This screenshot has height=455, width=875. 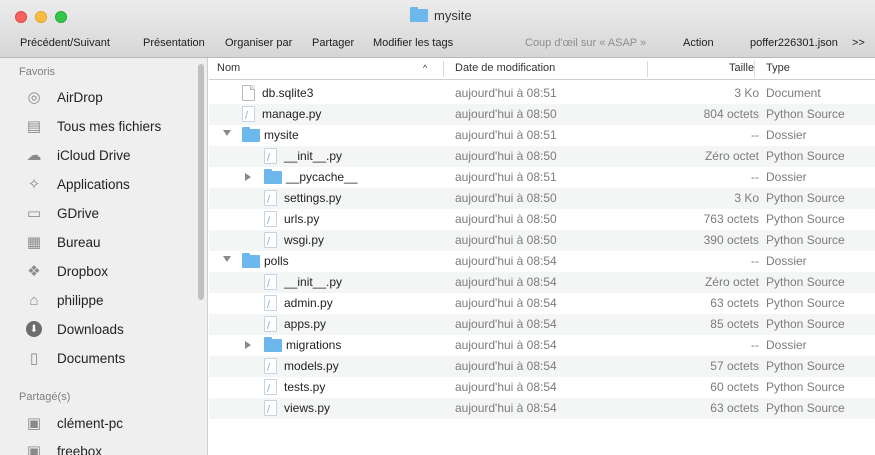 I want to click on sidebar-item-label: Documents, so click(x=91, y=358).